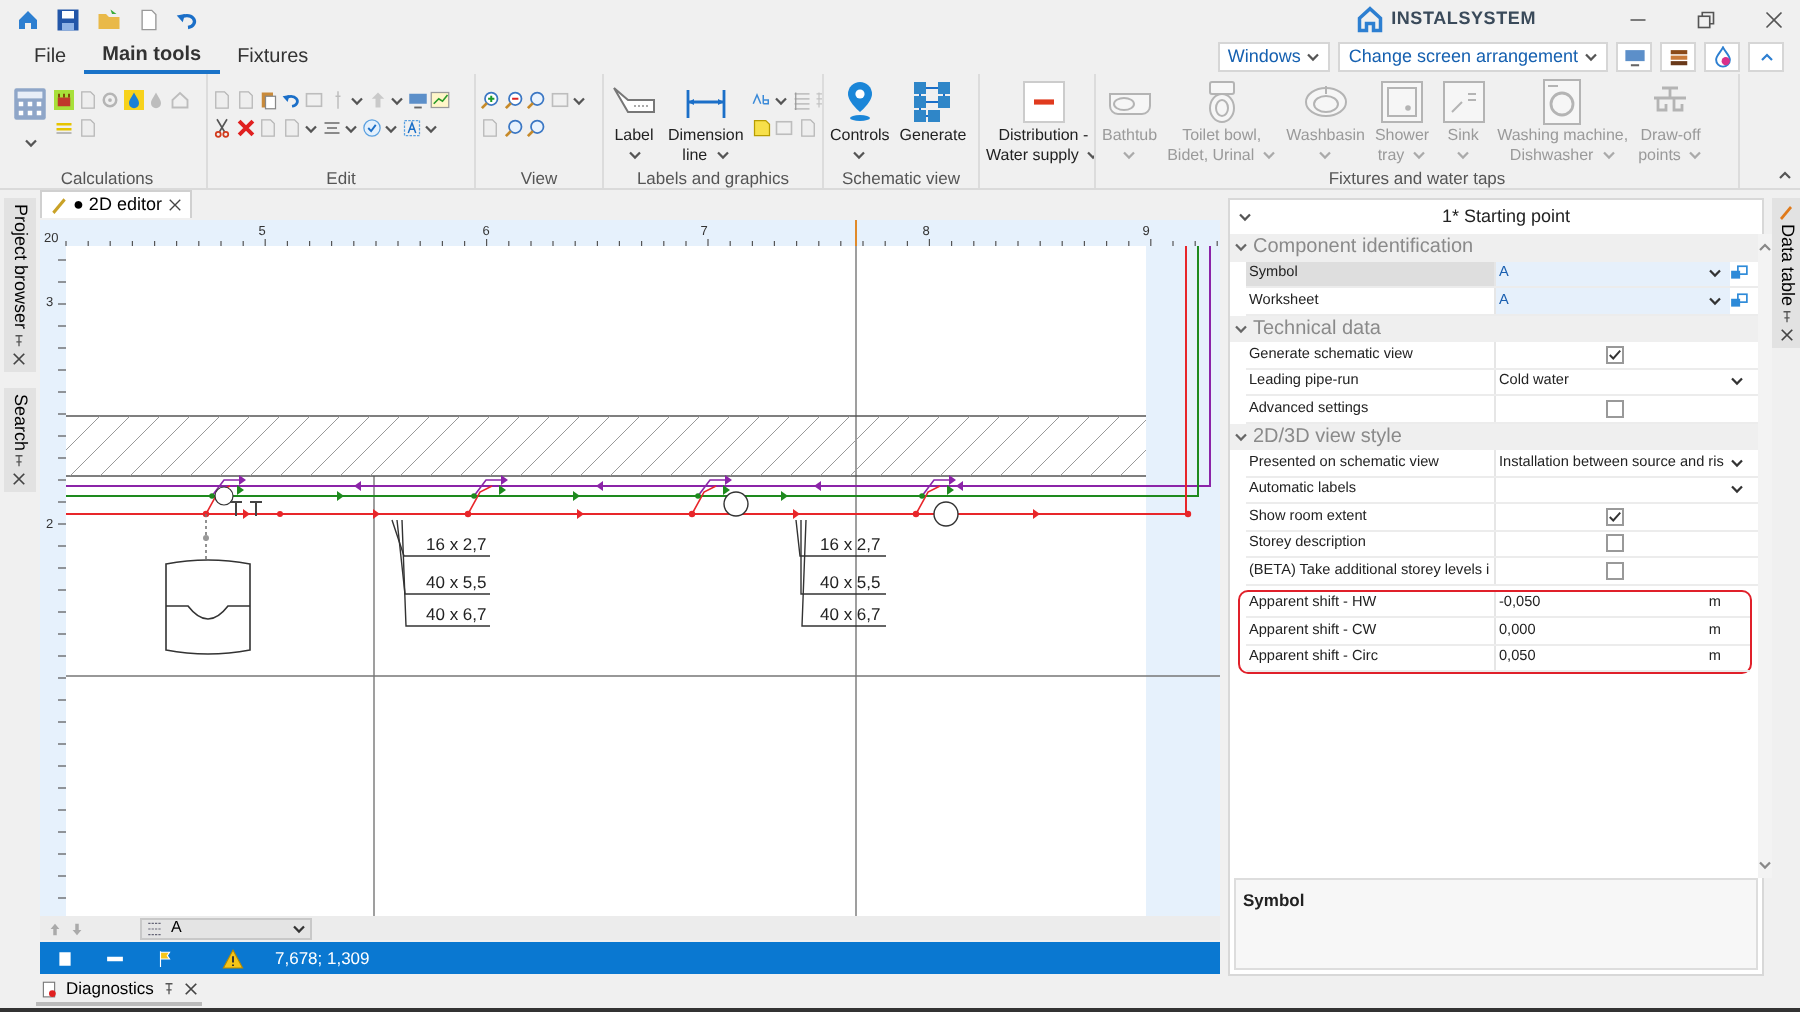 This screenshot has height=1012, width=1800. Describe the element at coordinates (109, 20) in the screenshot. I see `folder-icon` at that location.